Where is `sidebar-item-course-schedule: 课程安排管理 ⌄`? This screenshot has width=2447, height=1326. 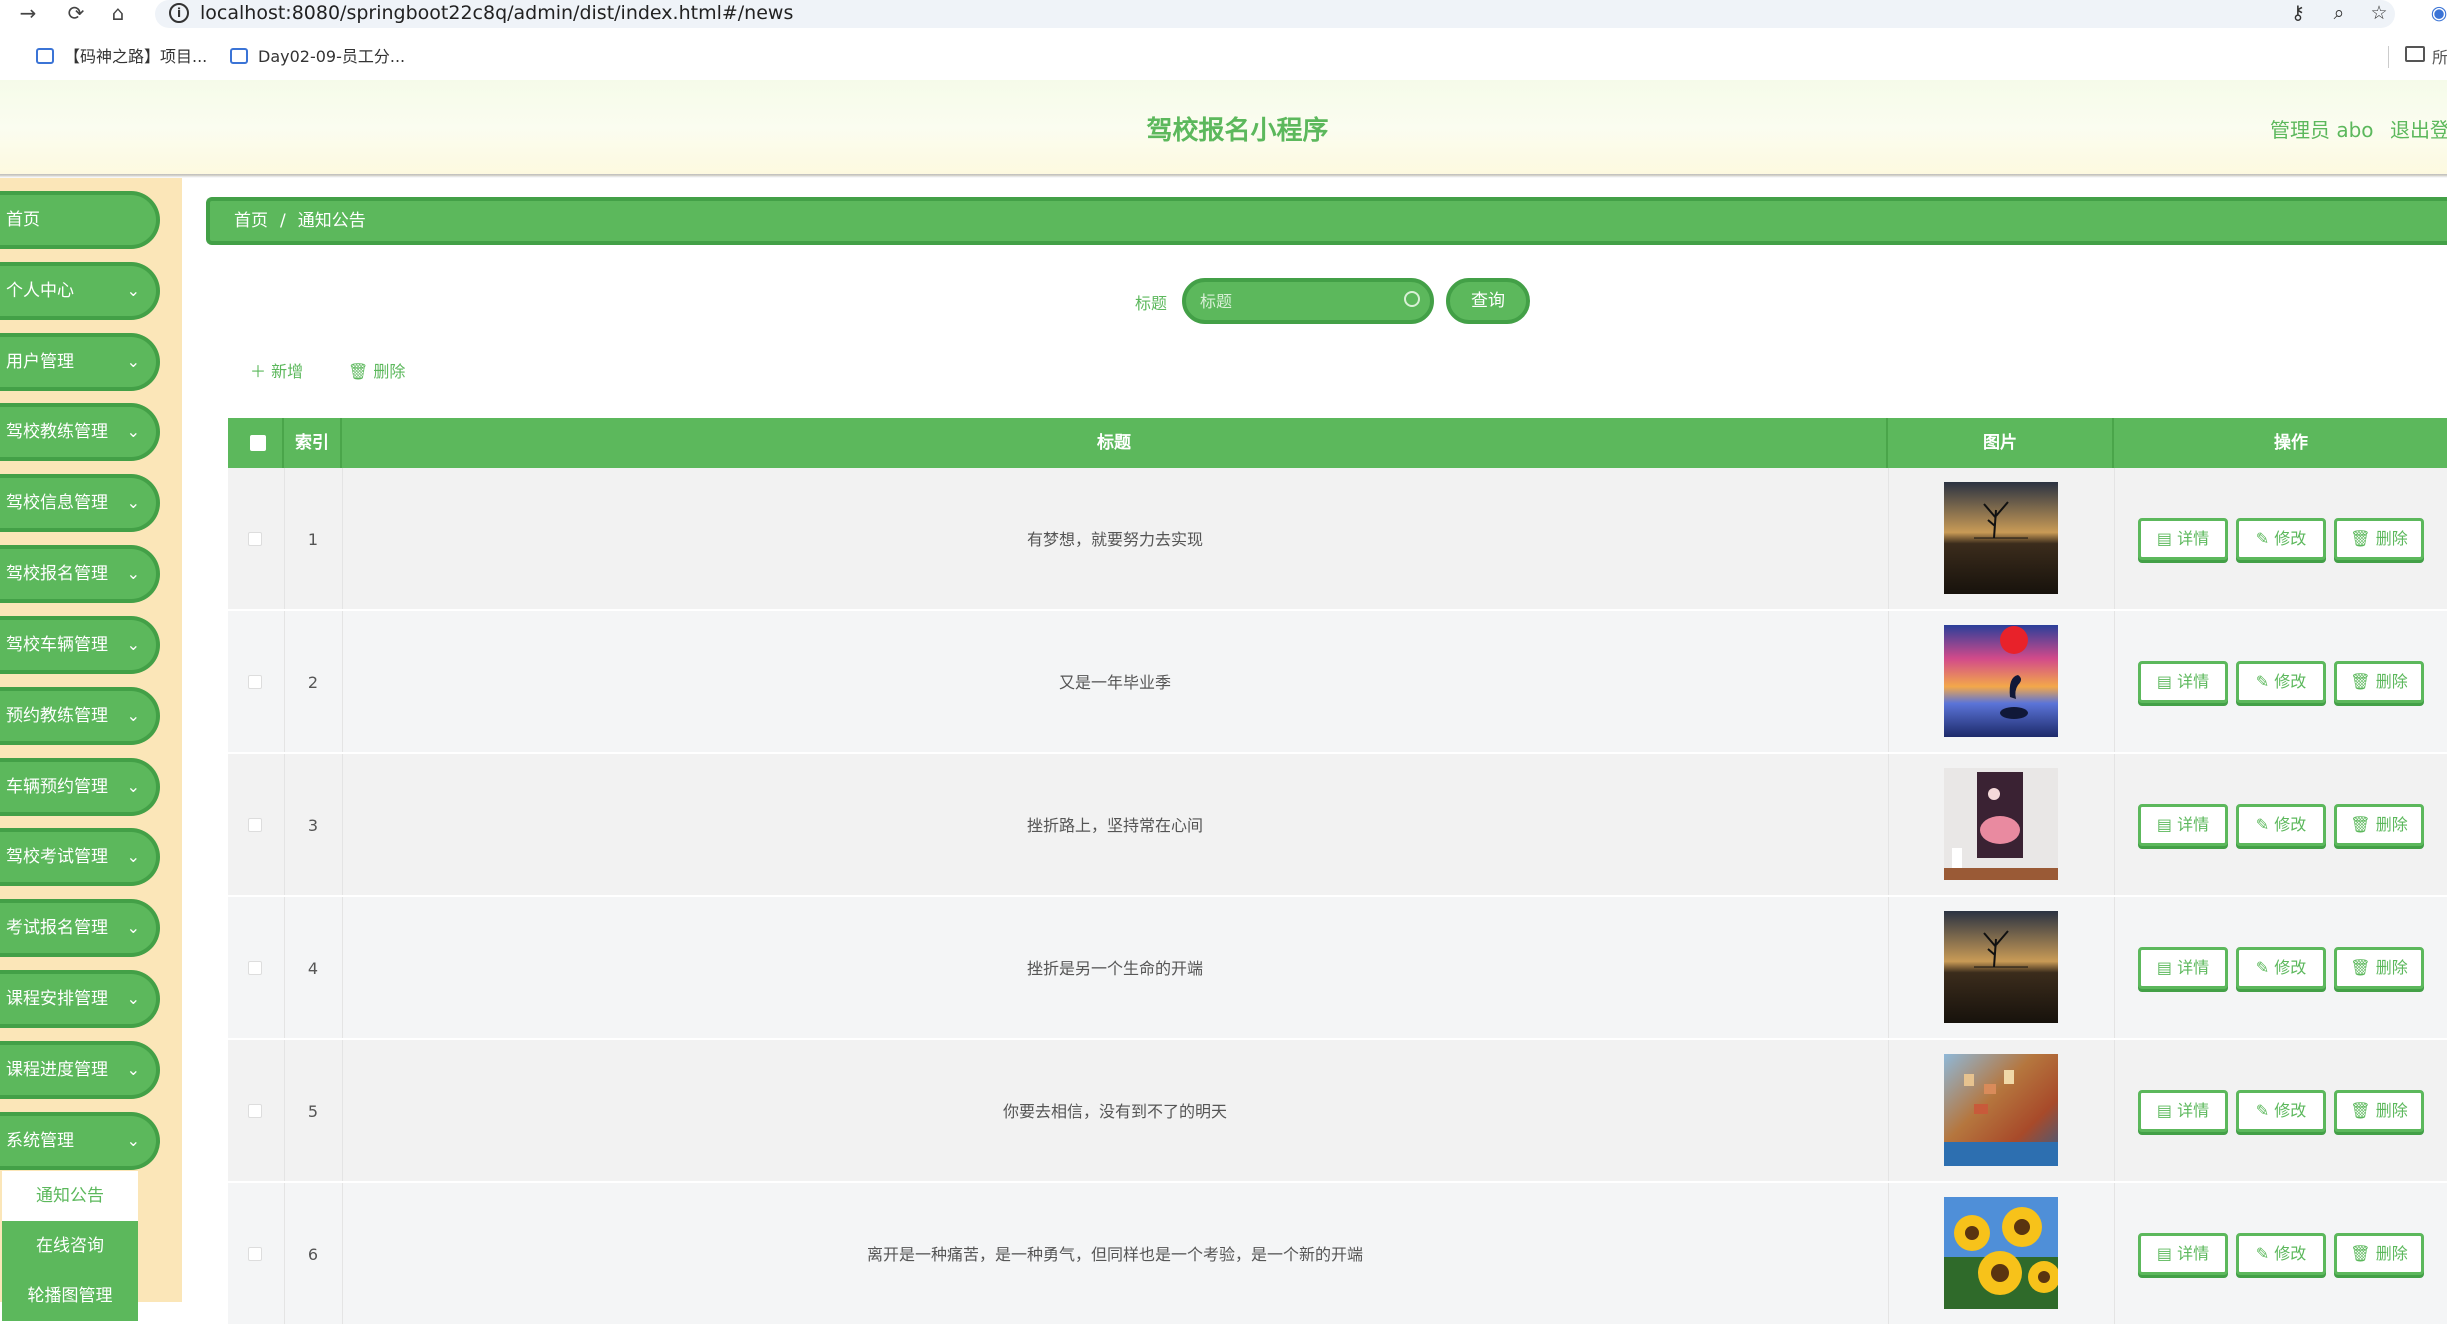
sidebar-item-course-schedule: 课程安排管理 ⌄ is located at coordinates (80, 999).